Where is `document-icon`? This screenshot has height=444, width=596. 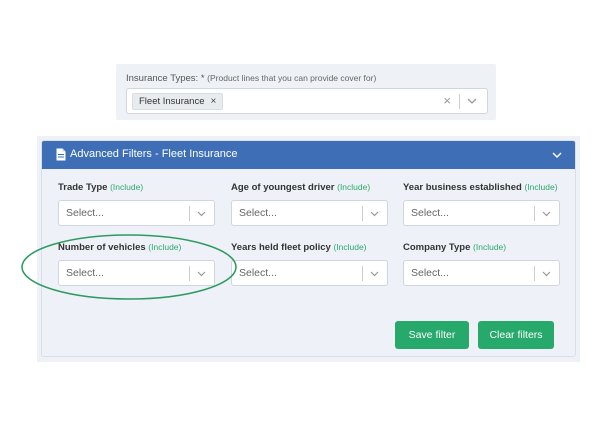 document-icon is located at coordinates (61, 154).